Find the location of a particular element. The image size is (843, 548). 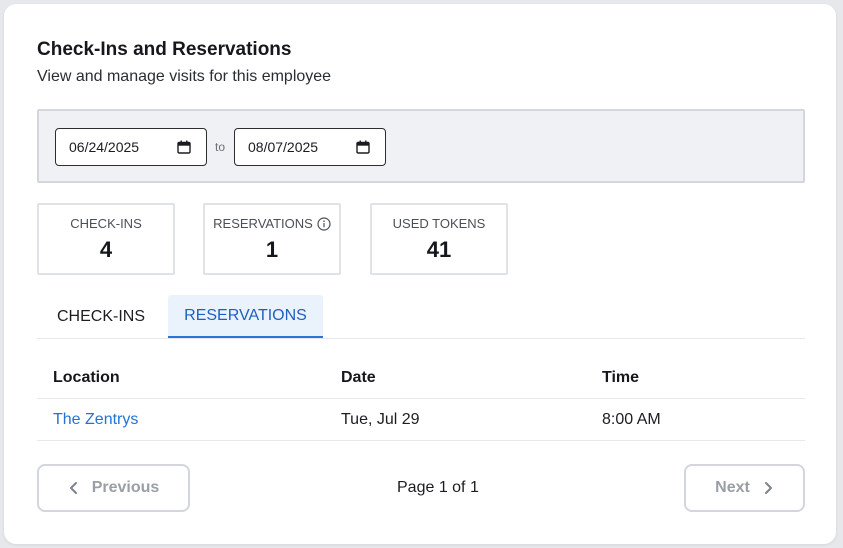

previous-button: Previous is located at coordinates (113, 488).